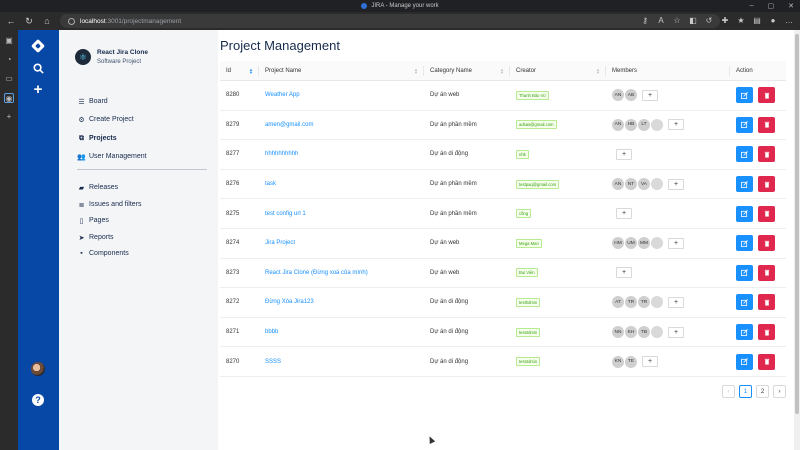 Image resolution: width=800 pixels, height=450 pixels. I want to click on project-link: amen@gmail.com, so click(289, 125).